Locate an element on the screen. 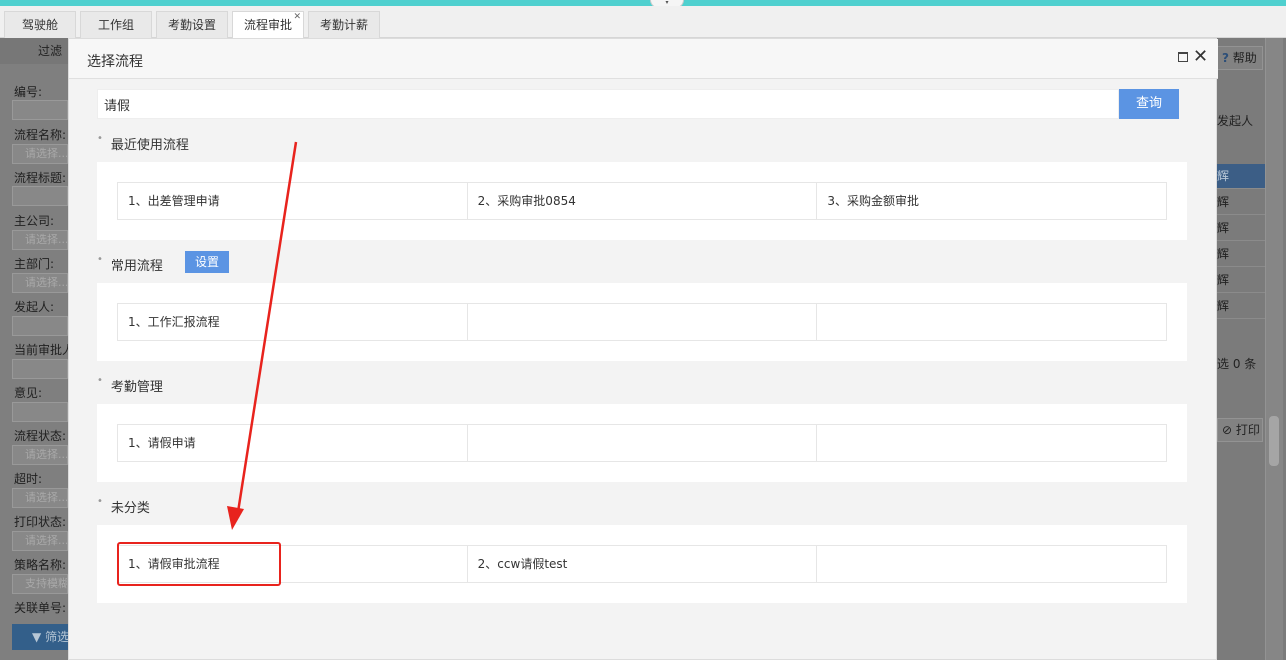 The width and height of the screenshot is (1286, 660). process-item: 2、采购审批0854 is located at coordinates (643, 201).